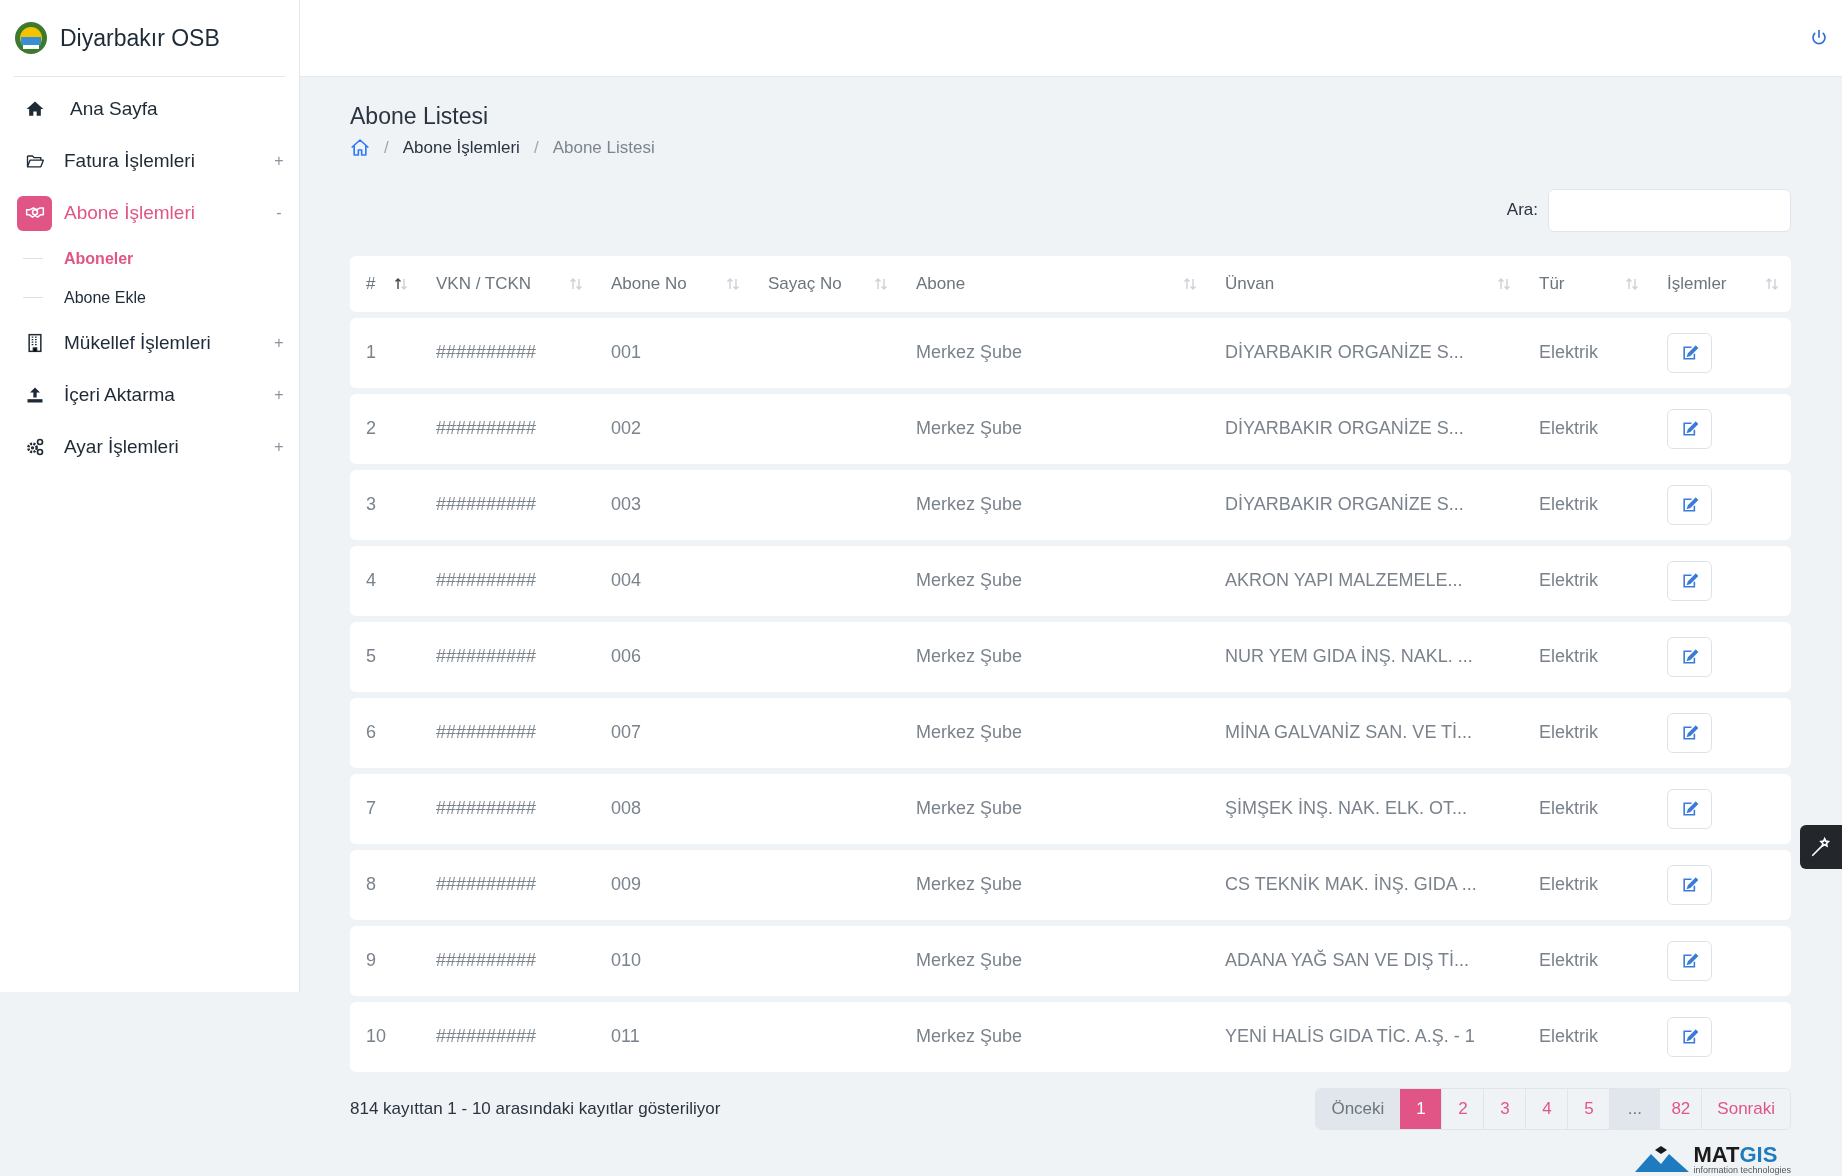  What do you see at coordinates (626, 504) in the screenshot?
I see `table-cell: 003` at bounding box center [626, 504].